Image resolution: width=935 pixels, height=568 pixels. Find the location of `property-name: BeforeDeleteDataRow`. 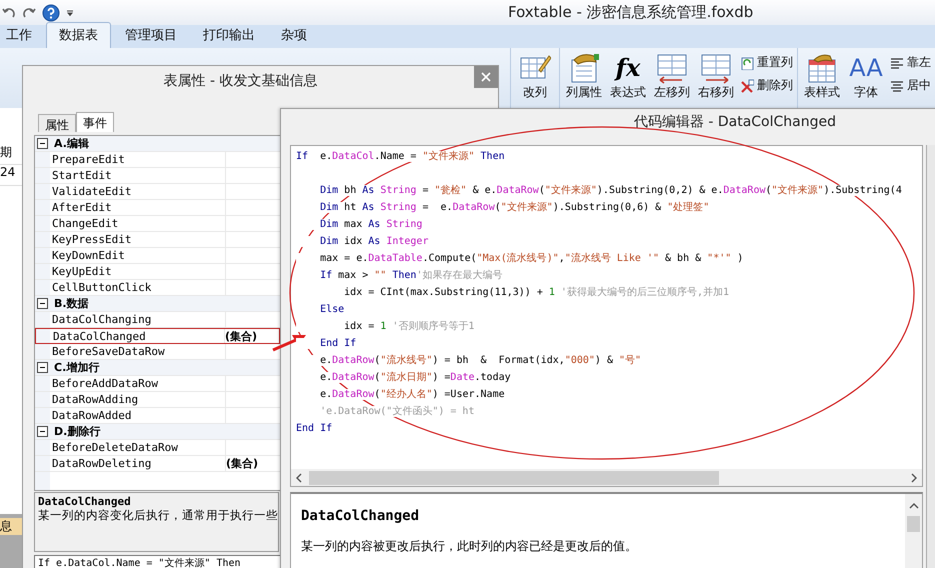

property-name: BeforeDeleteDataRow is located at coordinates (137, 447).